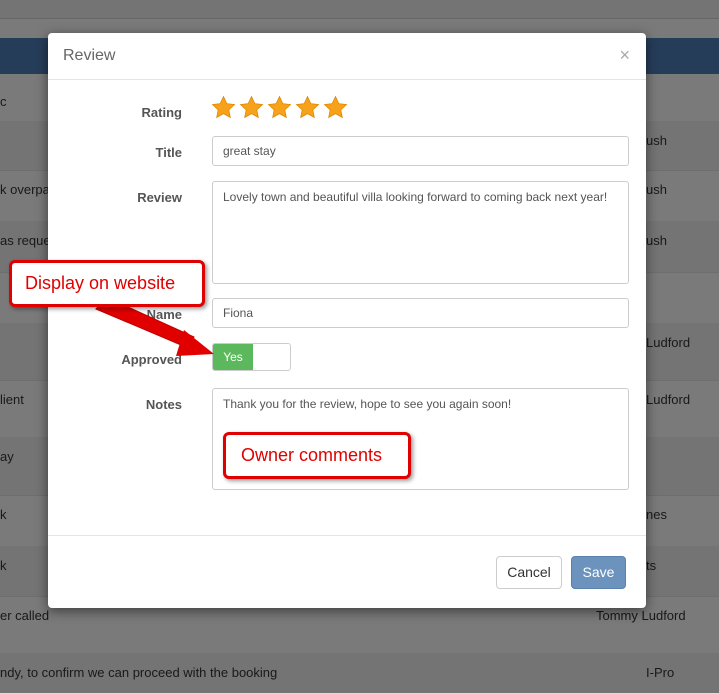  Describe the element at coordinates (154, 326) in the screenshot. I see `callout-arrow` at that location.